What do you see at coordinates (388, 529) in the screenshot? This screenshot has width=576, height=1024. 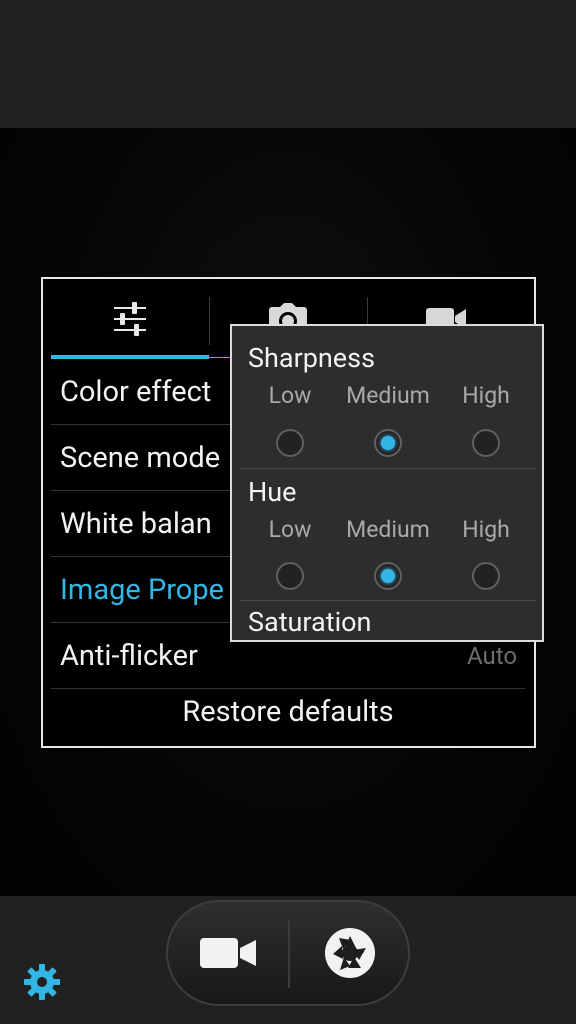 I see `hue-option-medium-label: Medium` at bounding box center [388, 529].